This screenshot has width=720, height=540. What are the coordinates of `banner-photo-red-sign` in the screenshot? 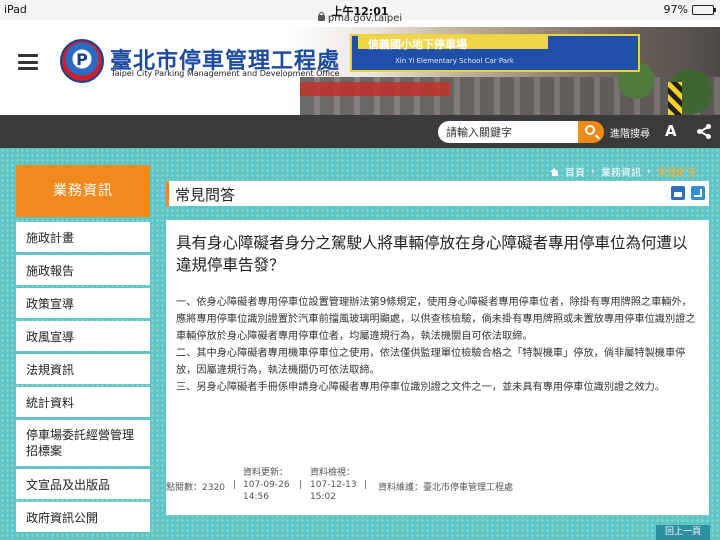 It's located at (375, 89).